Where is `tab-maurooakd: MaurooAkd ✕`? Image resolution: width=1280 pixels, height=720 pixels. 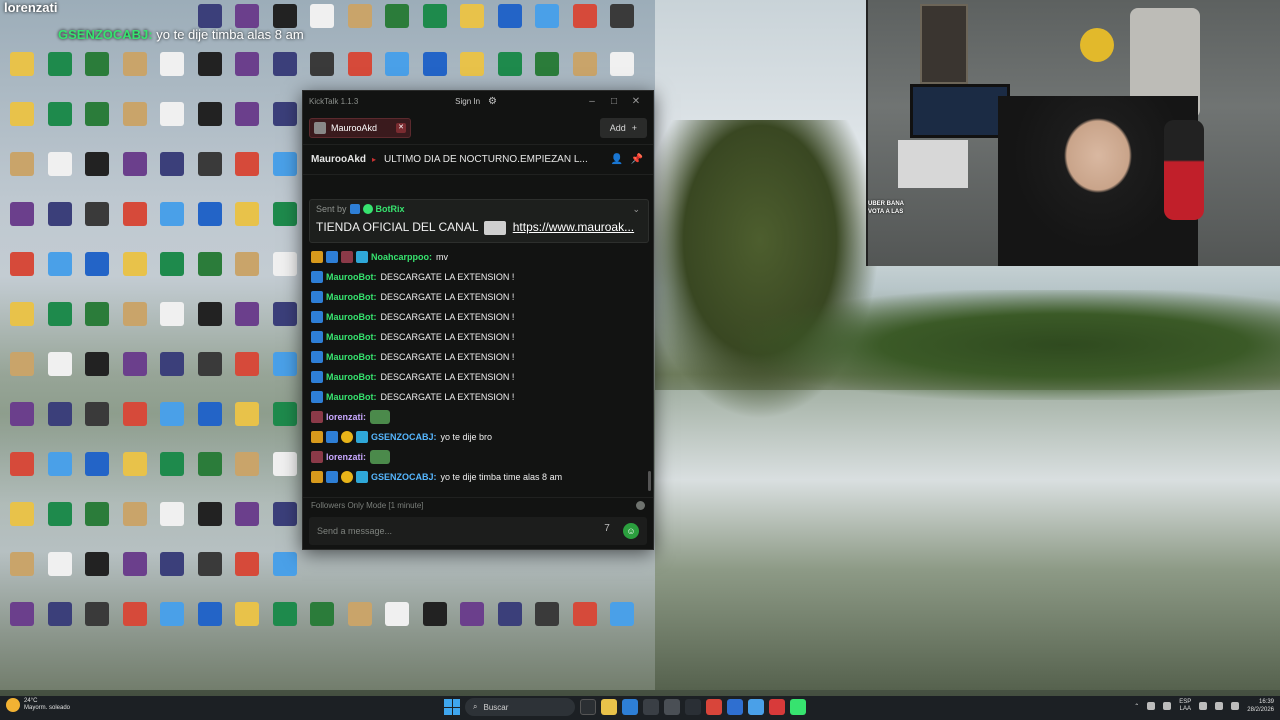 tab-maurooakd: MaurooAkd ✕ is located at coordinates (360, 127).